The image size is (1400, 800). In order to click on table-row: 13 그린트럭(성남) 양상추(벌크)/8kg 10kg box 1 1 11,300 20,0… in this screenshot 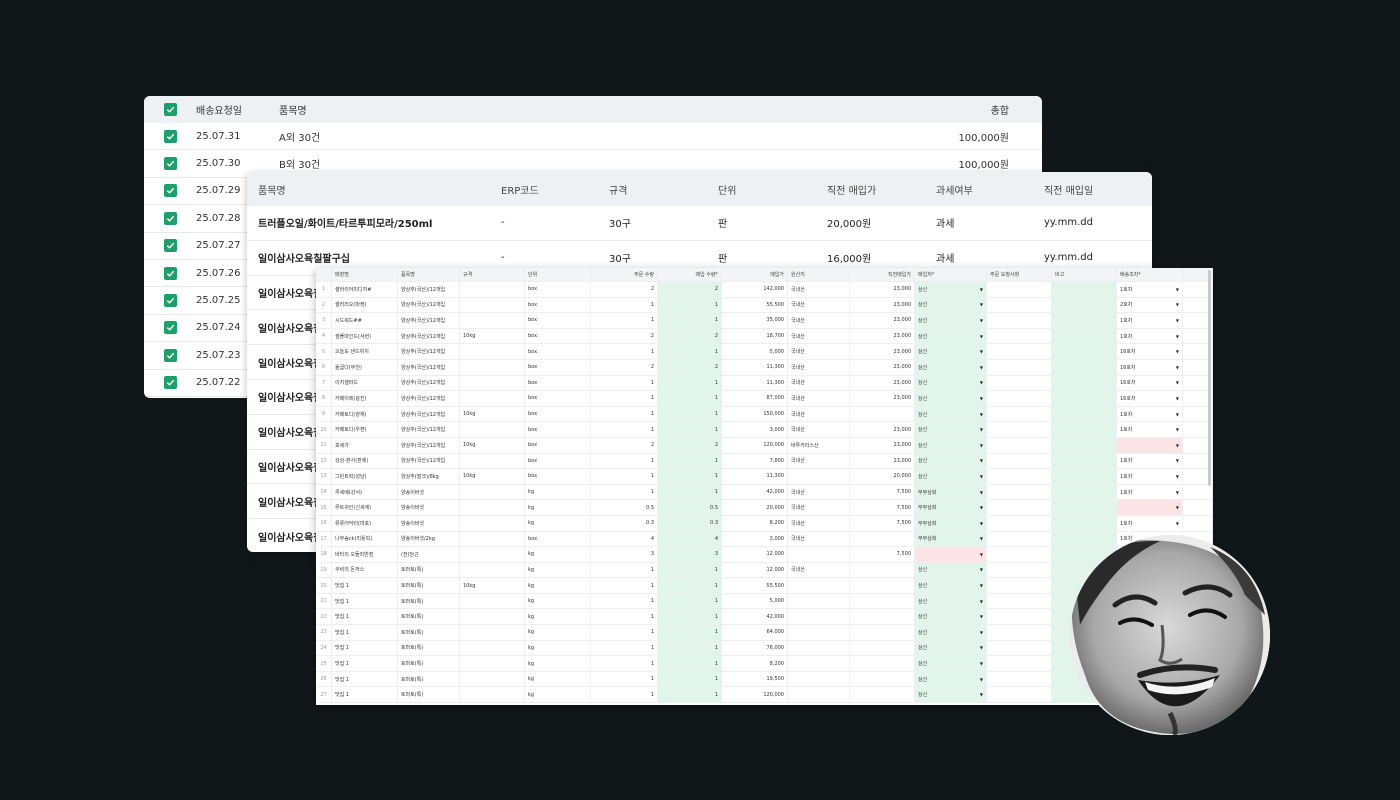, I will do `click(764, 477)`.